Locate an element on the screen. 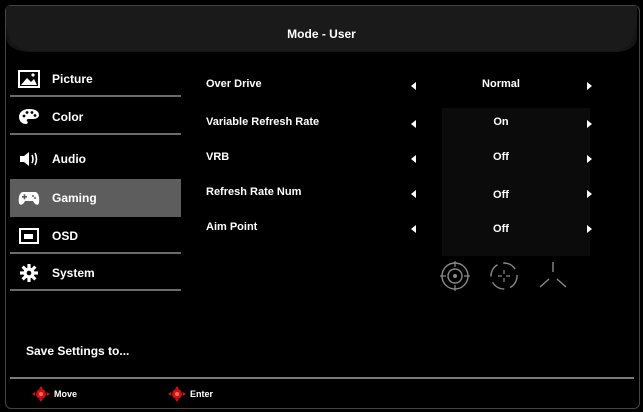 The width and height of the screenshot is (643, 412). sidebar-item-label: OSD is located at coordinates (65, 236).